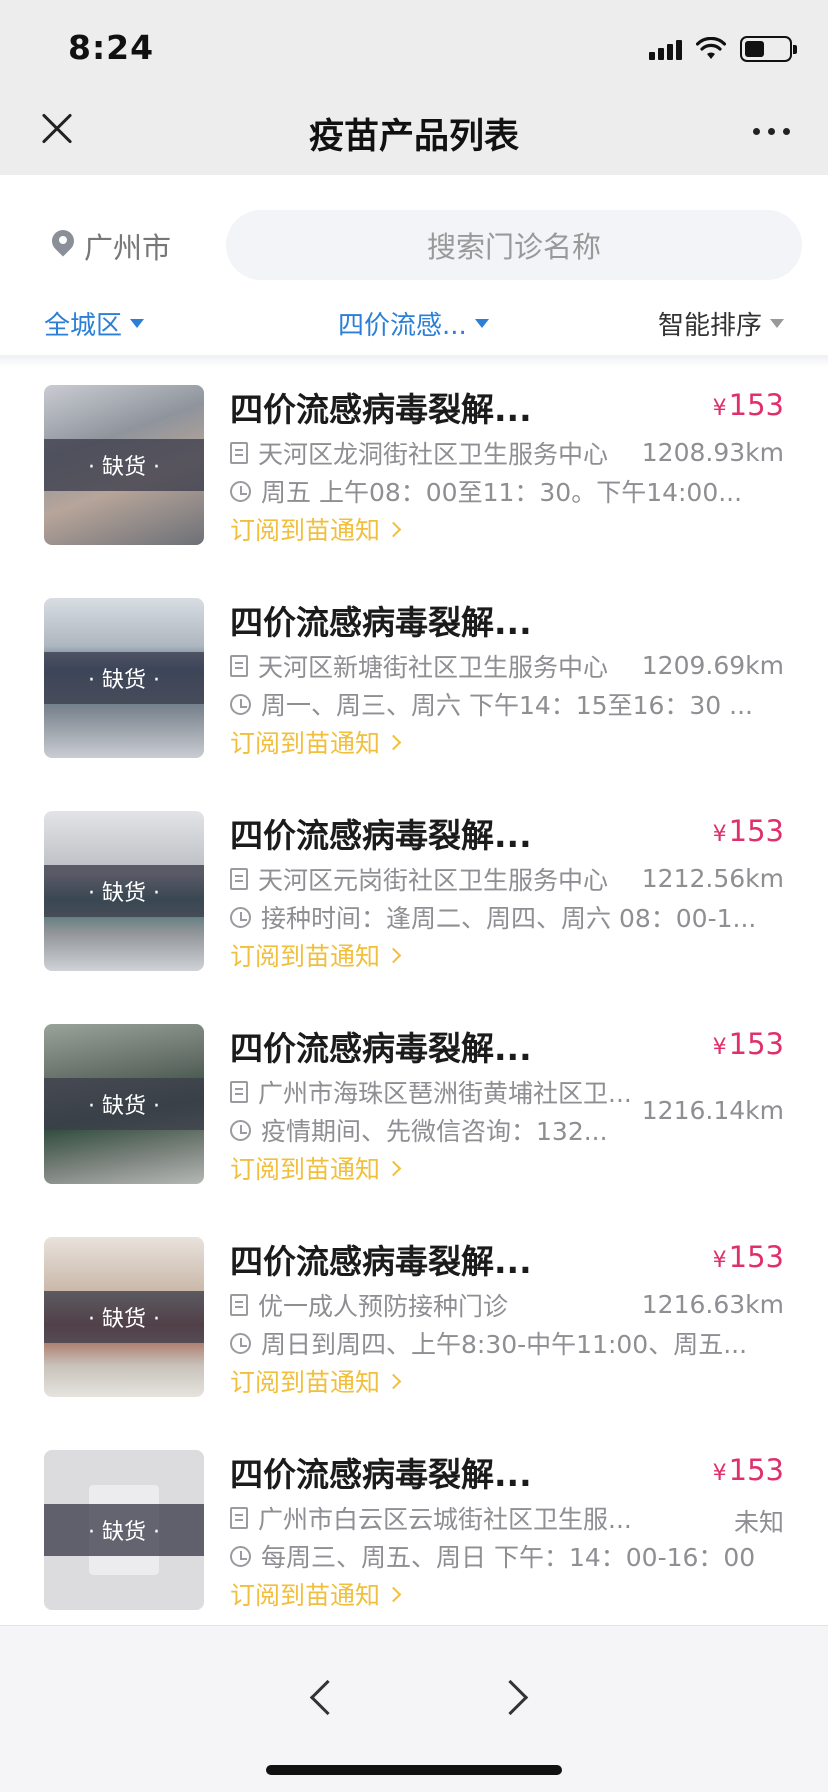  What do you see at coordinates (414, 87) in the screenshot?
I see `top-bar: 8:24 疫苗产品列表` at bounding box center [414, 87].